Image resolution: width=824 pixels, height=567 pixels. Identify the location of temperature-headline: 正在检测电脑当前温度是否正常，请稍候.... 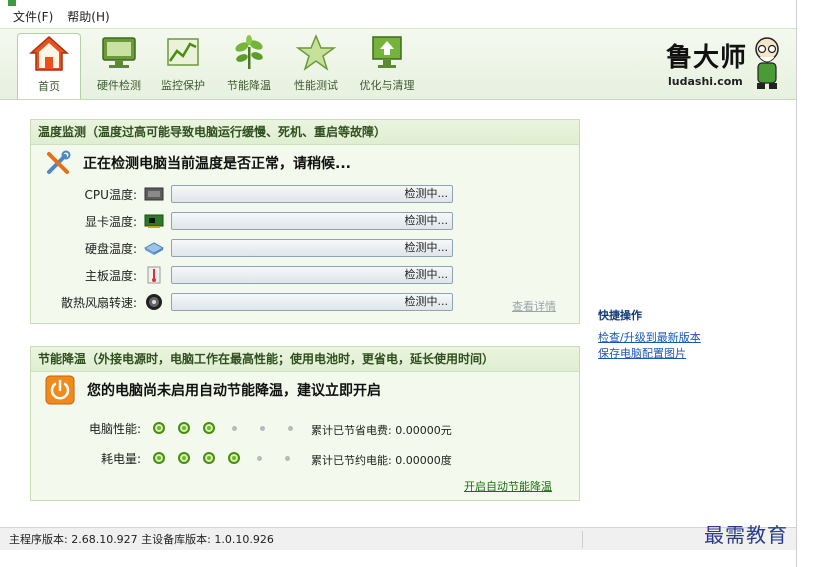
(217, 164).